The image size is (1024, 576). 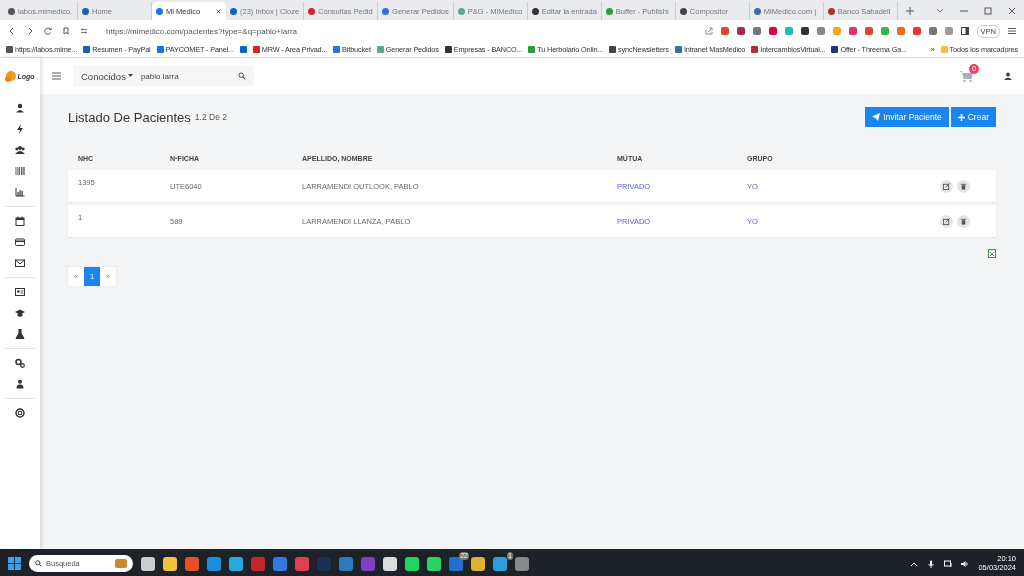 I want to click on menu-icon, so click(x=1012, y=31).